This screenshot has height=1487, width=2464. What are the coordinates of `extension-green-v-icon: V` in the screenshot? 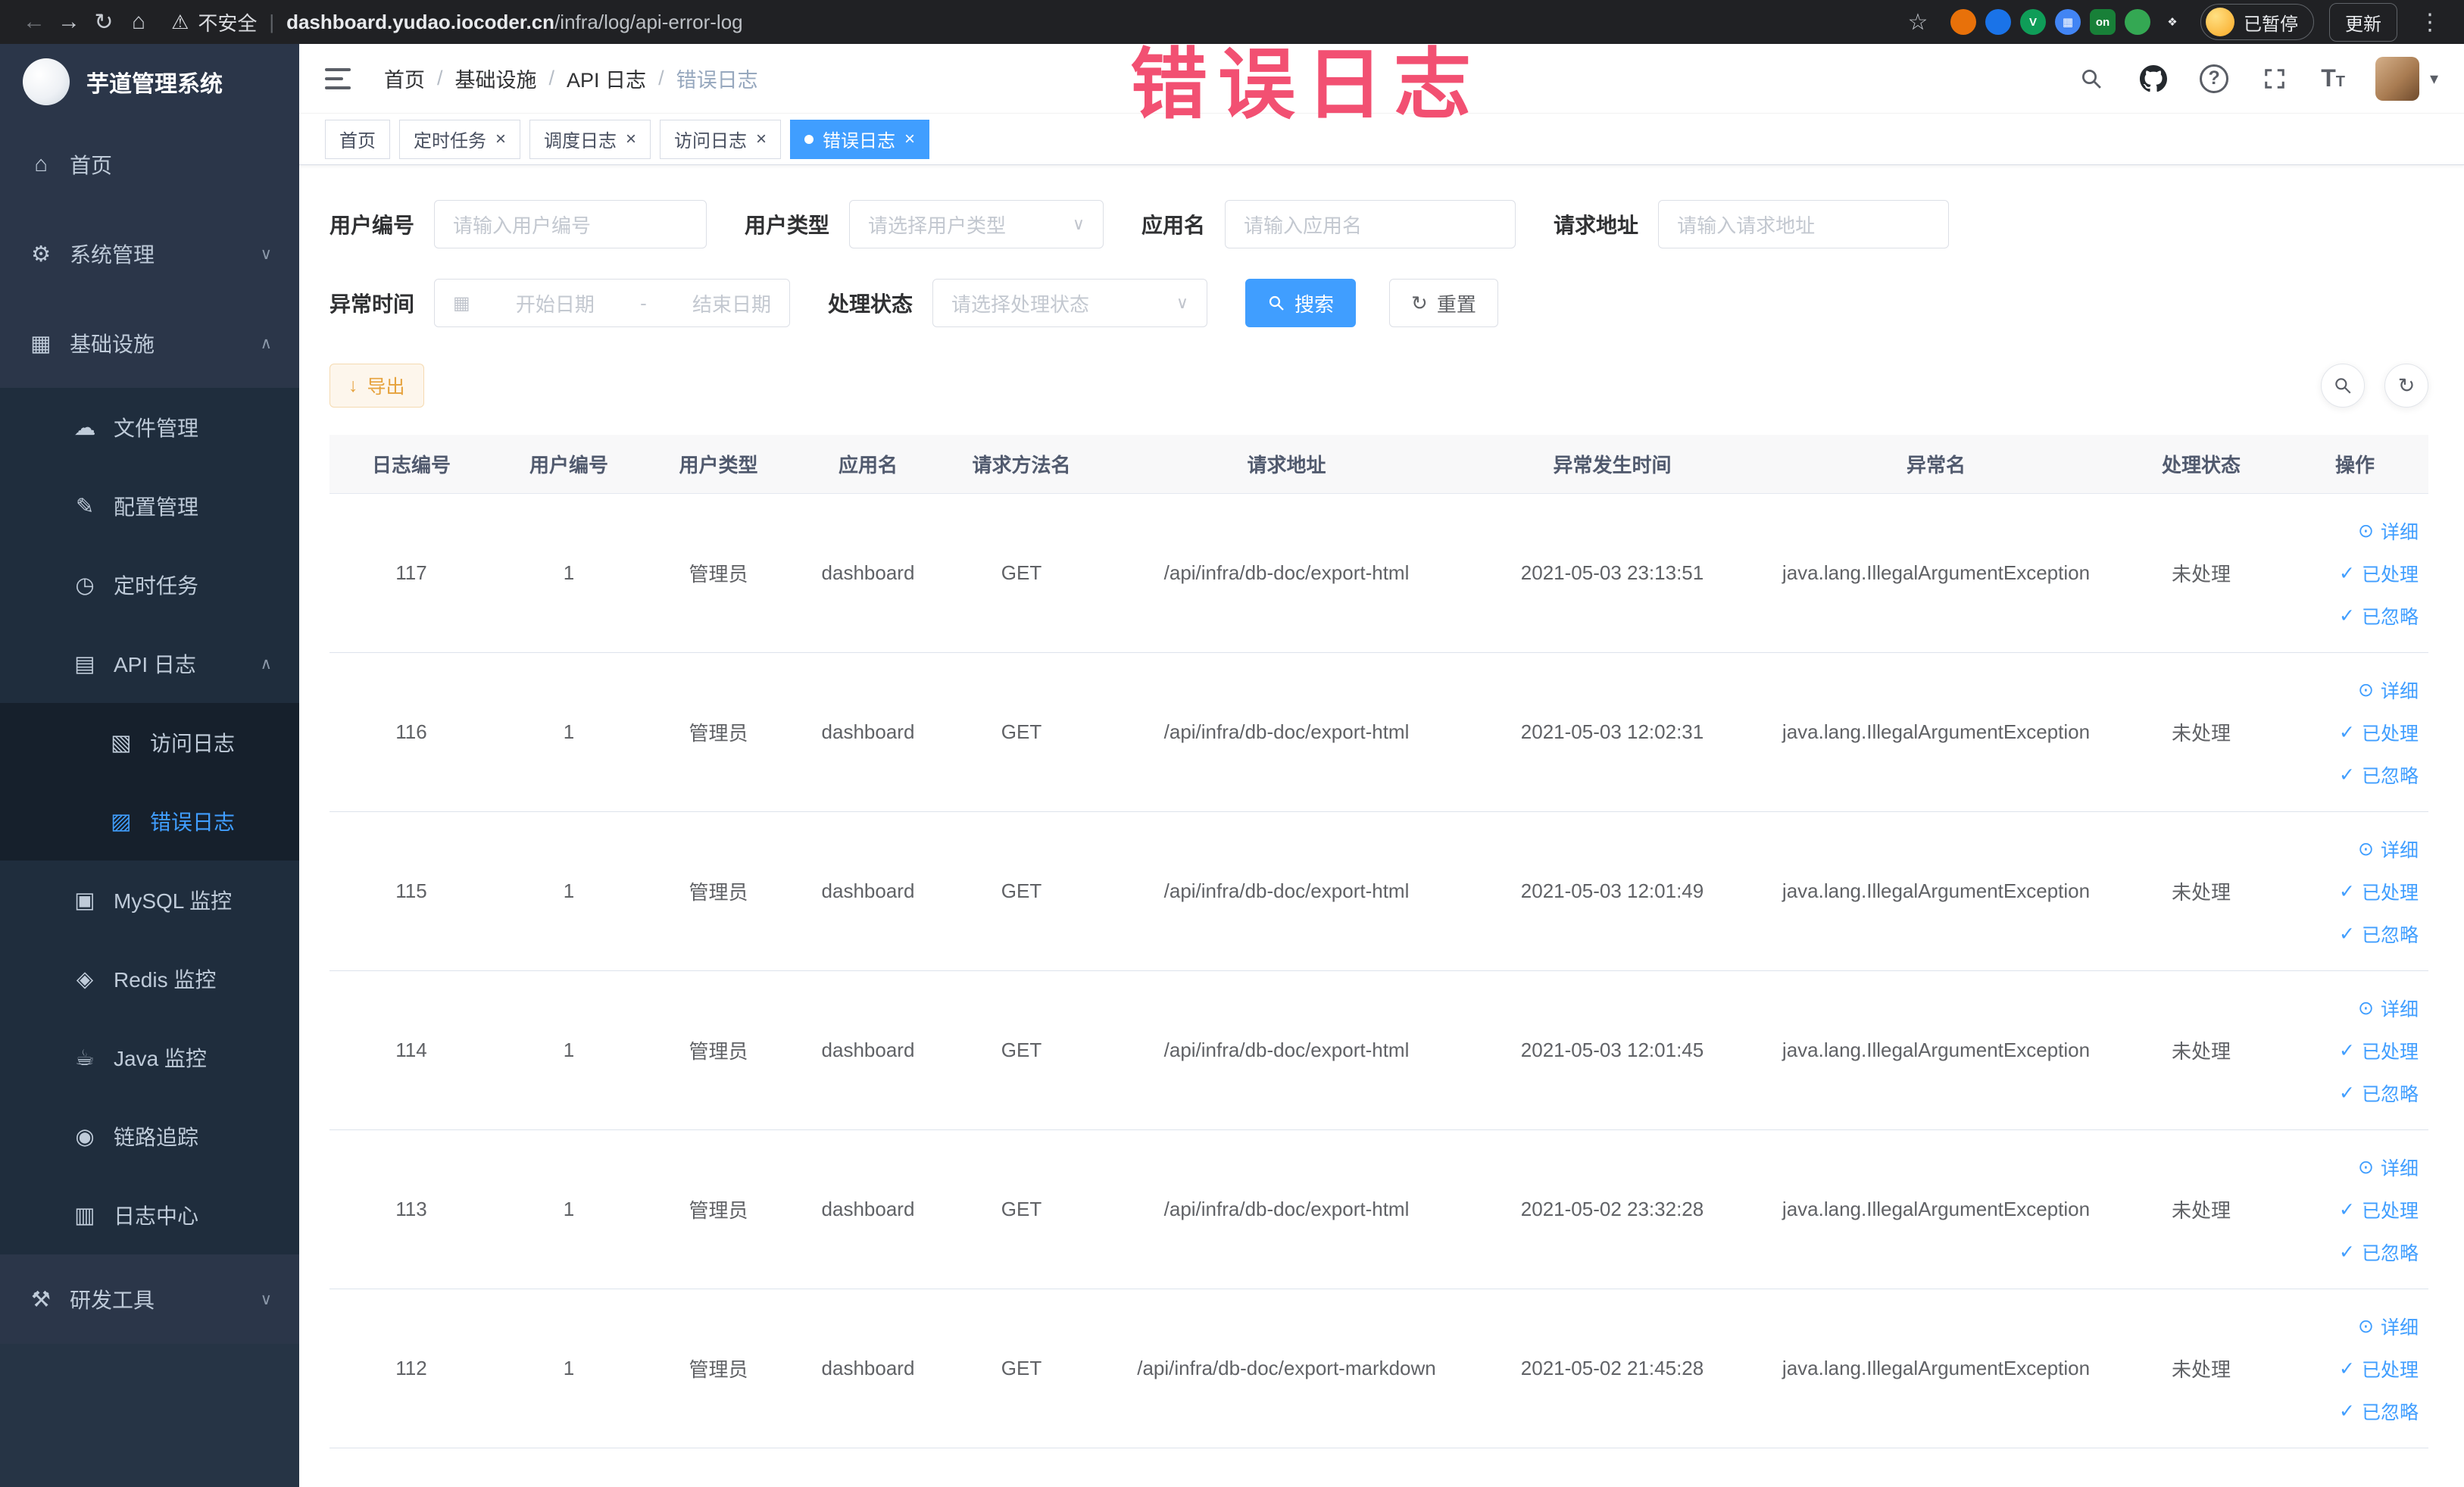 It's located at (2033, 22).